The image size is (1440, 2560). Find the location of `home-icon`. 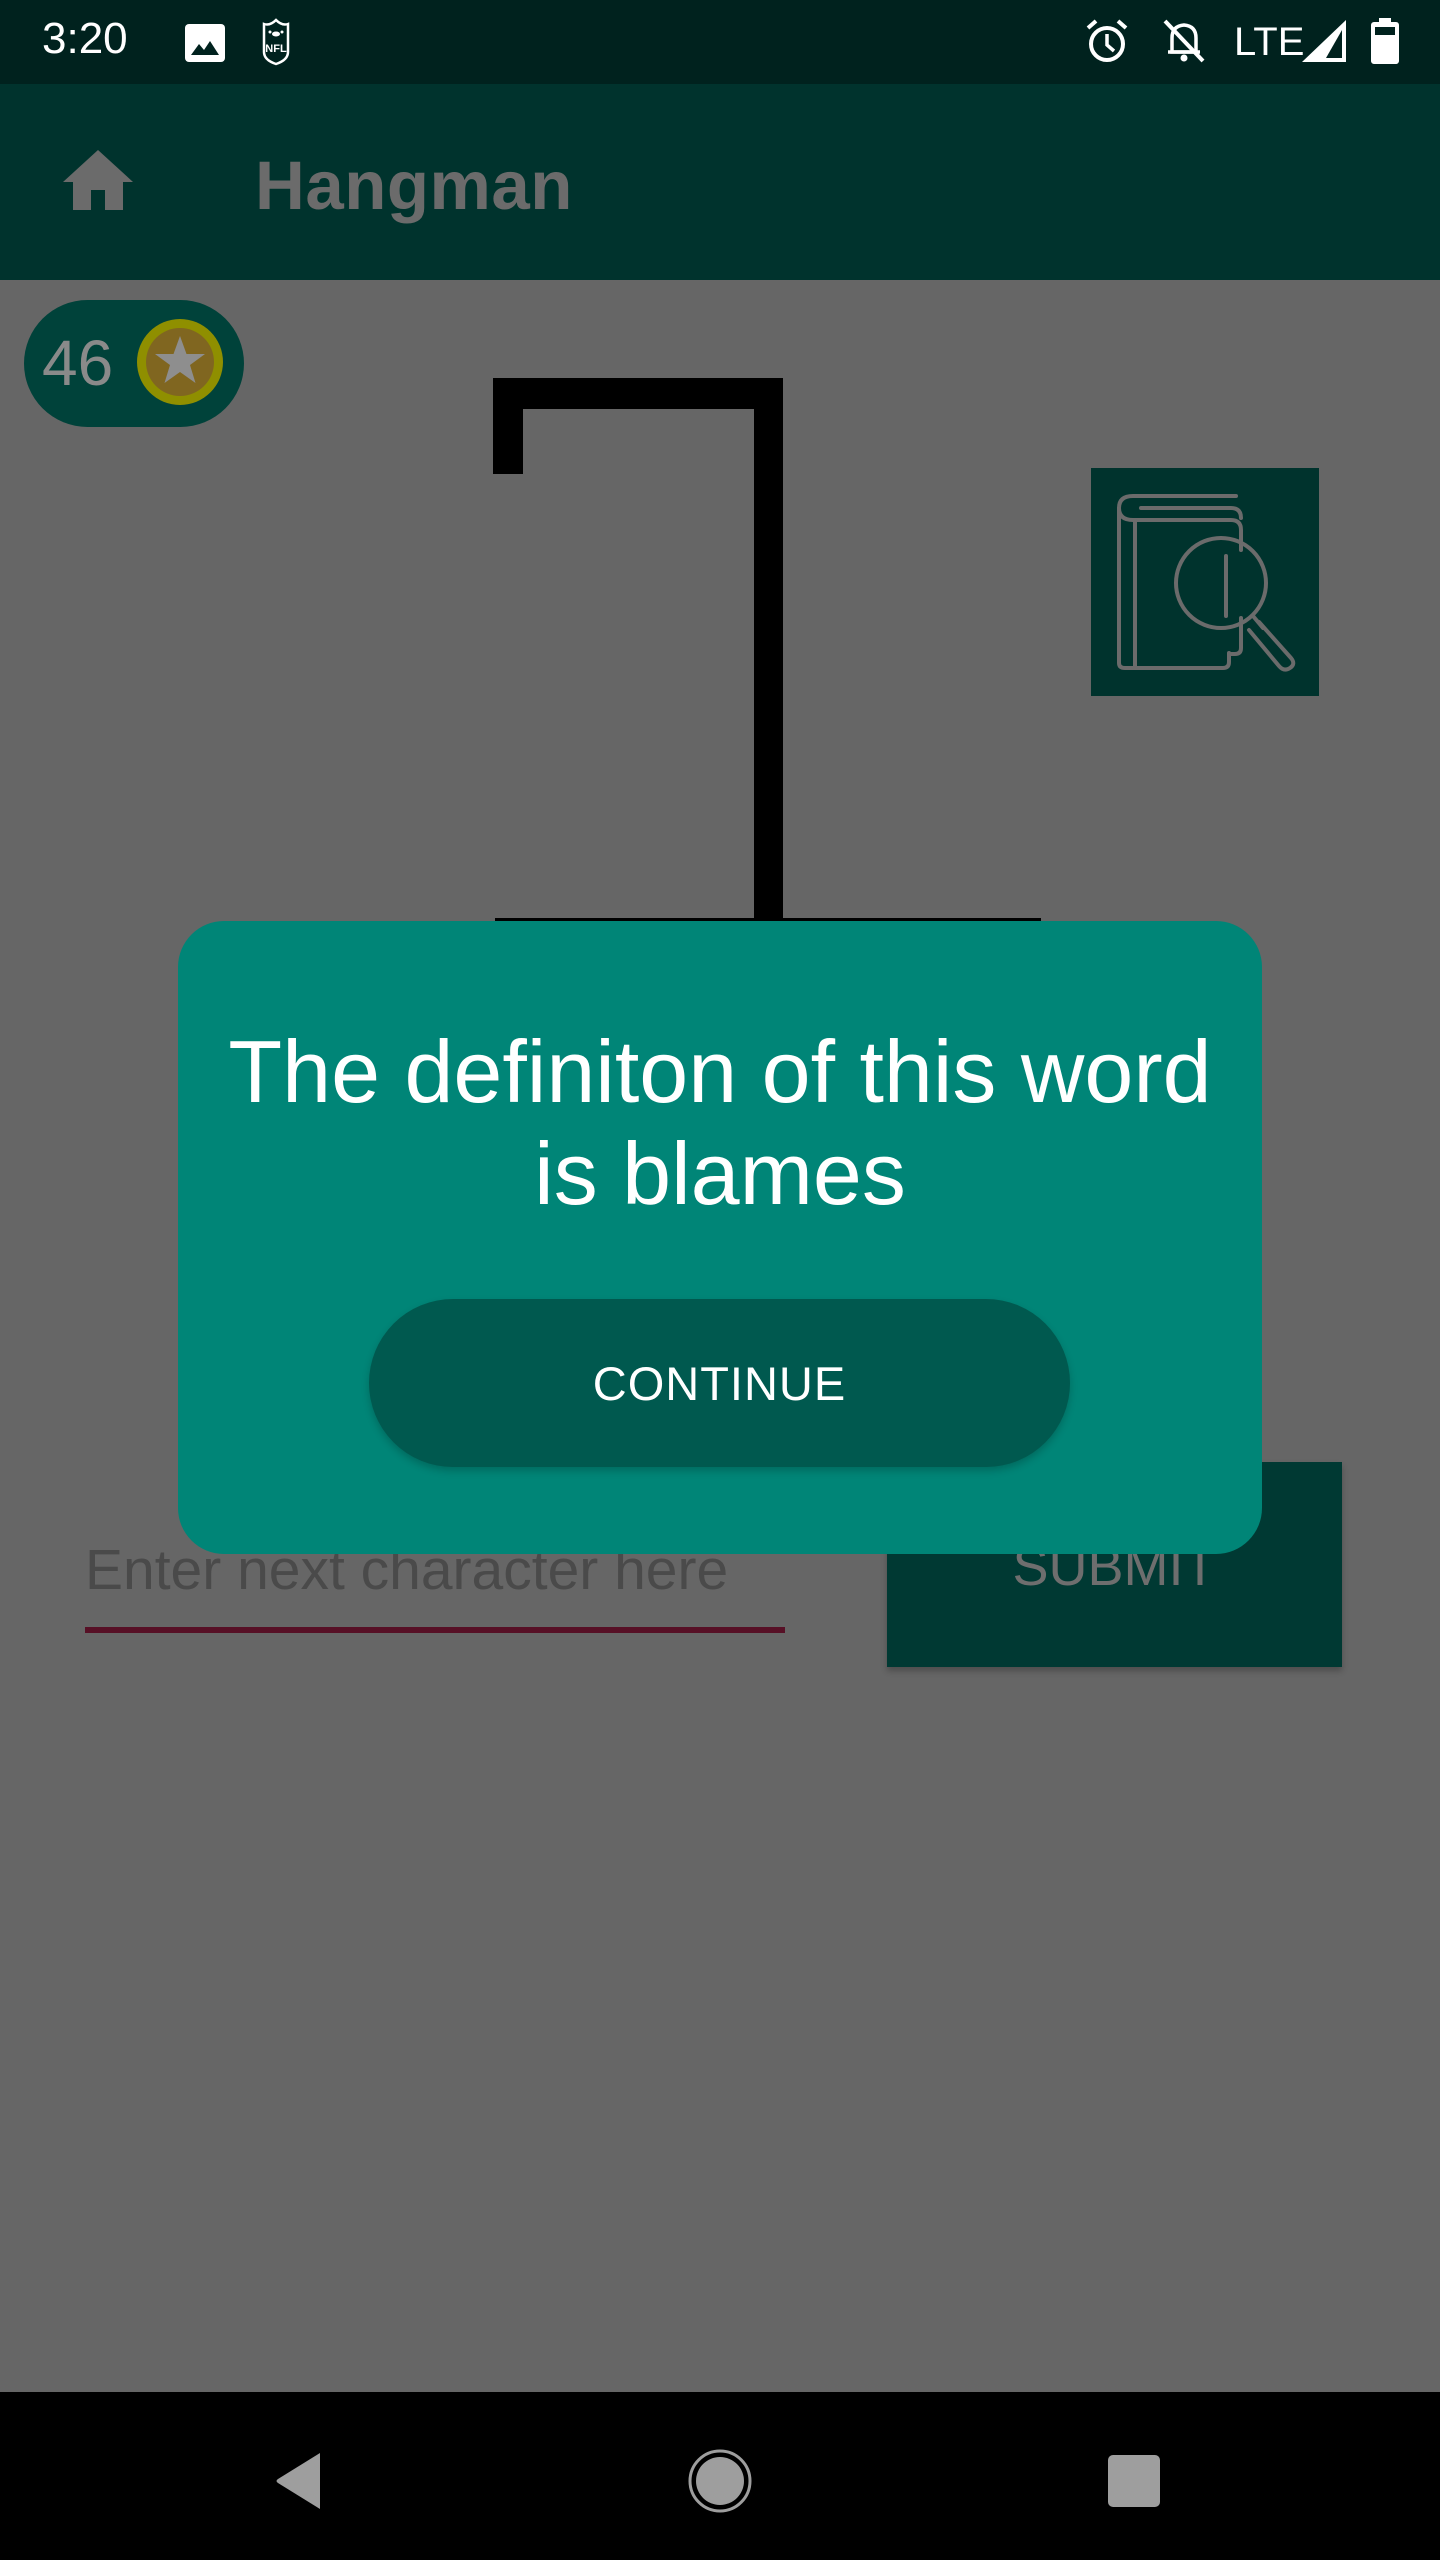

home-icon is located at coordinates (97, 180).